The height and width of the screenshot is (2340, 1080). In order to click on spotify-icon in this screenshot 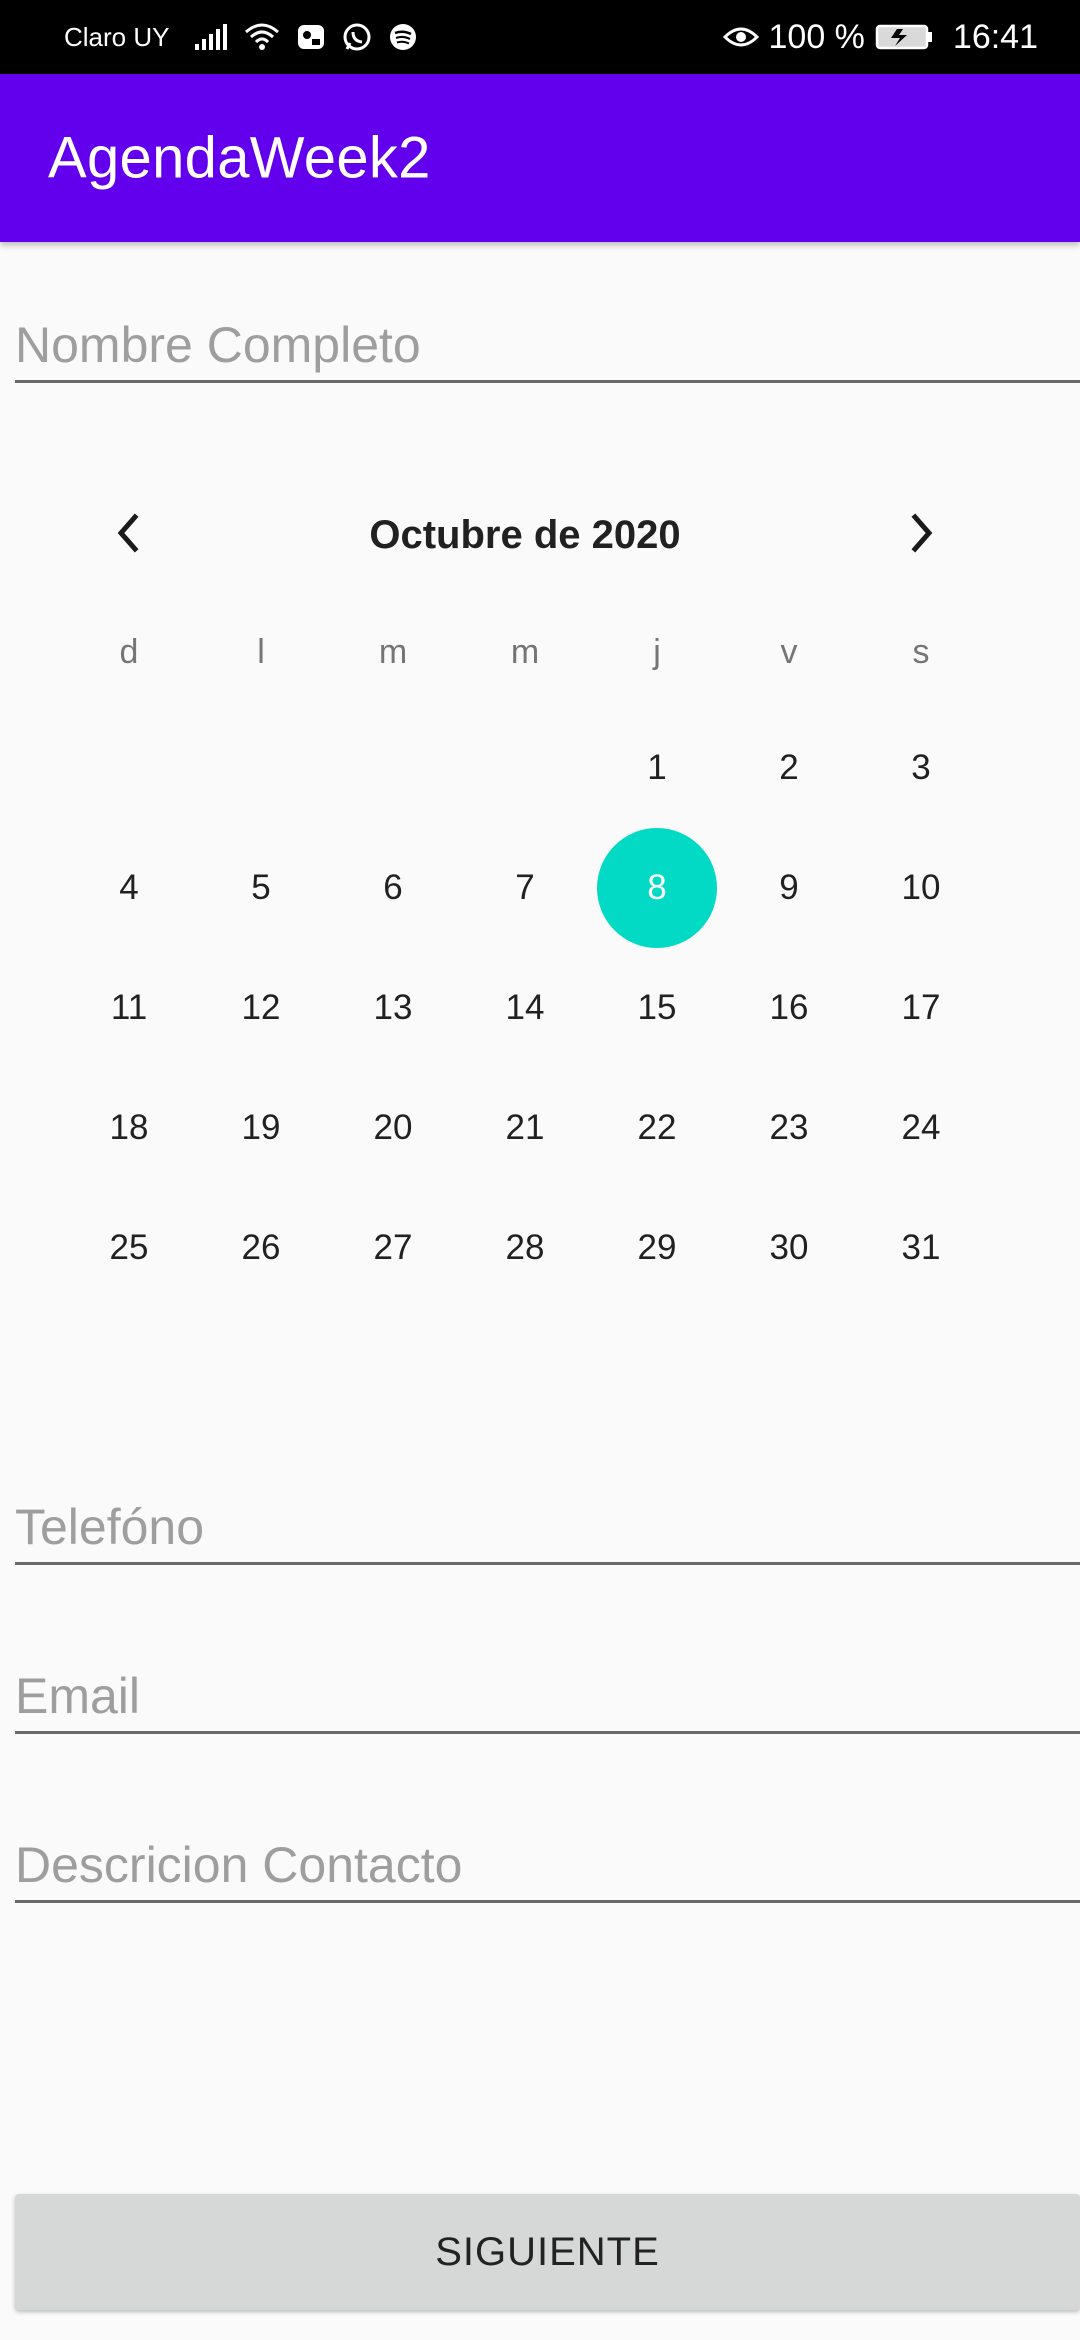, I will do `click(403, 37)`.